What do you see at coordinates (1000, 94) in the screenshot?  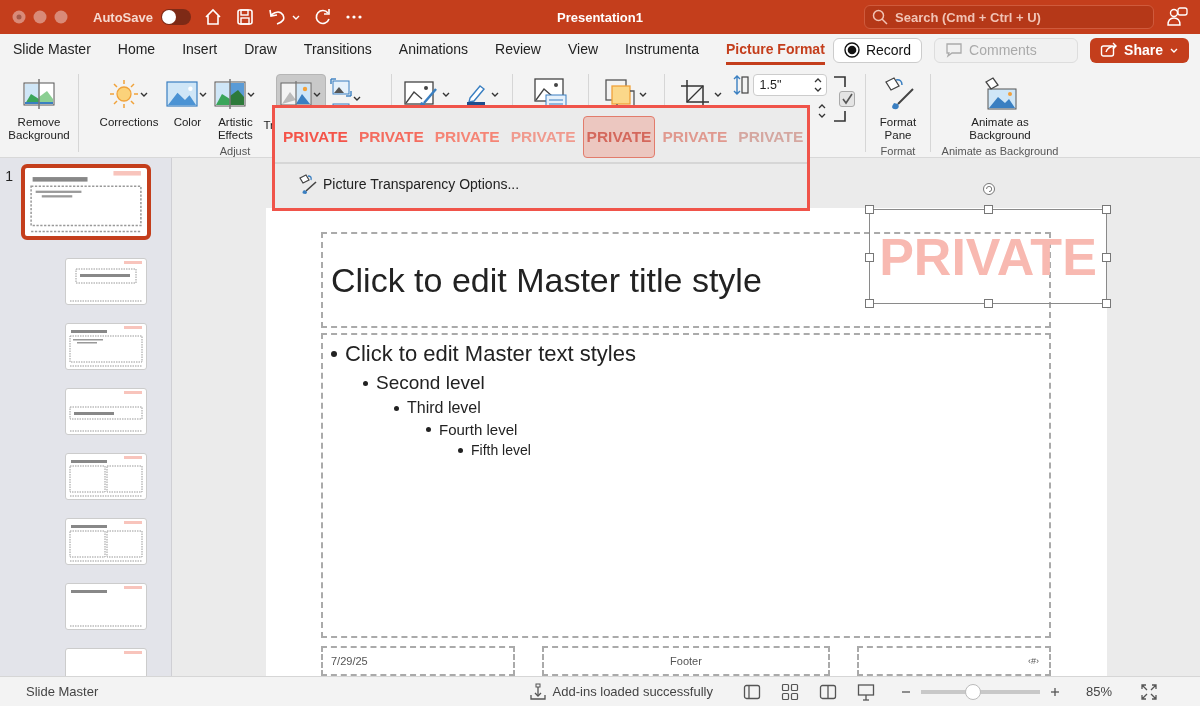 I see `animate-background-icon` at bounding box center [1000, 94].